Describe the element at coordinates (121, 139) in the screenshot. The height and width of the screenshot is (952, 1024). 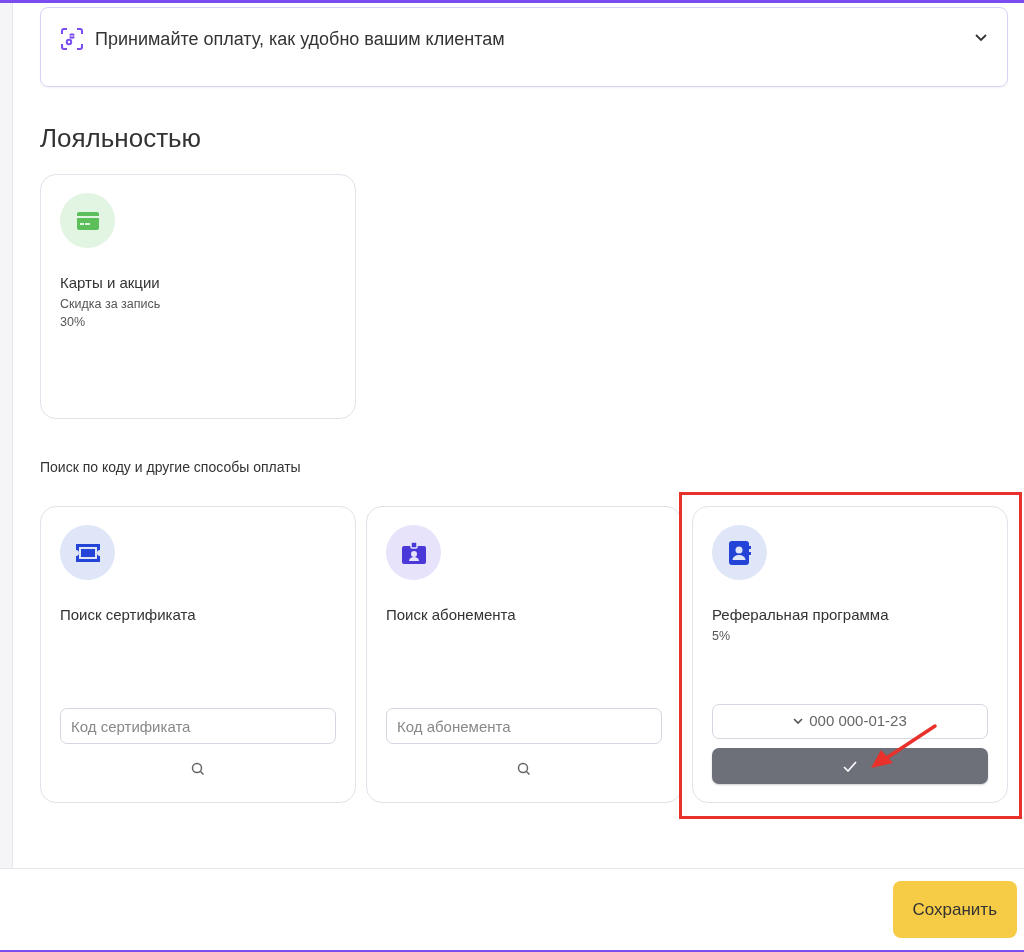
I see `section-heading: Лояльностью` at that location.